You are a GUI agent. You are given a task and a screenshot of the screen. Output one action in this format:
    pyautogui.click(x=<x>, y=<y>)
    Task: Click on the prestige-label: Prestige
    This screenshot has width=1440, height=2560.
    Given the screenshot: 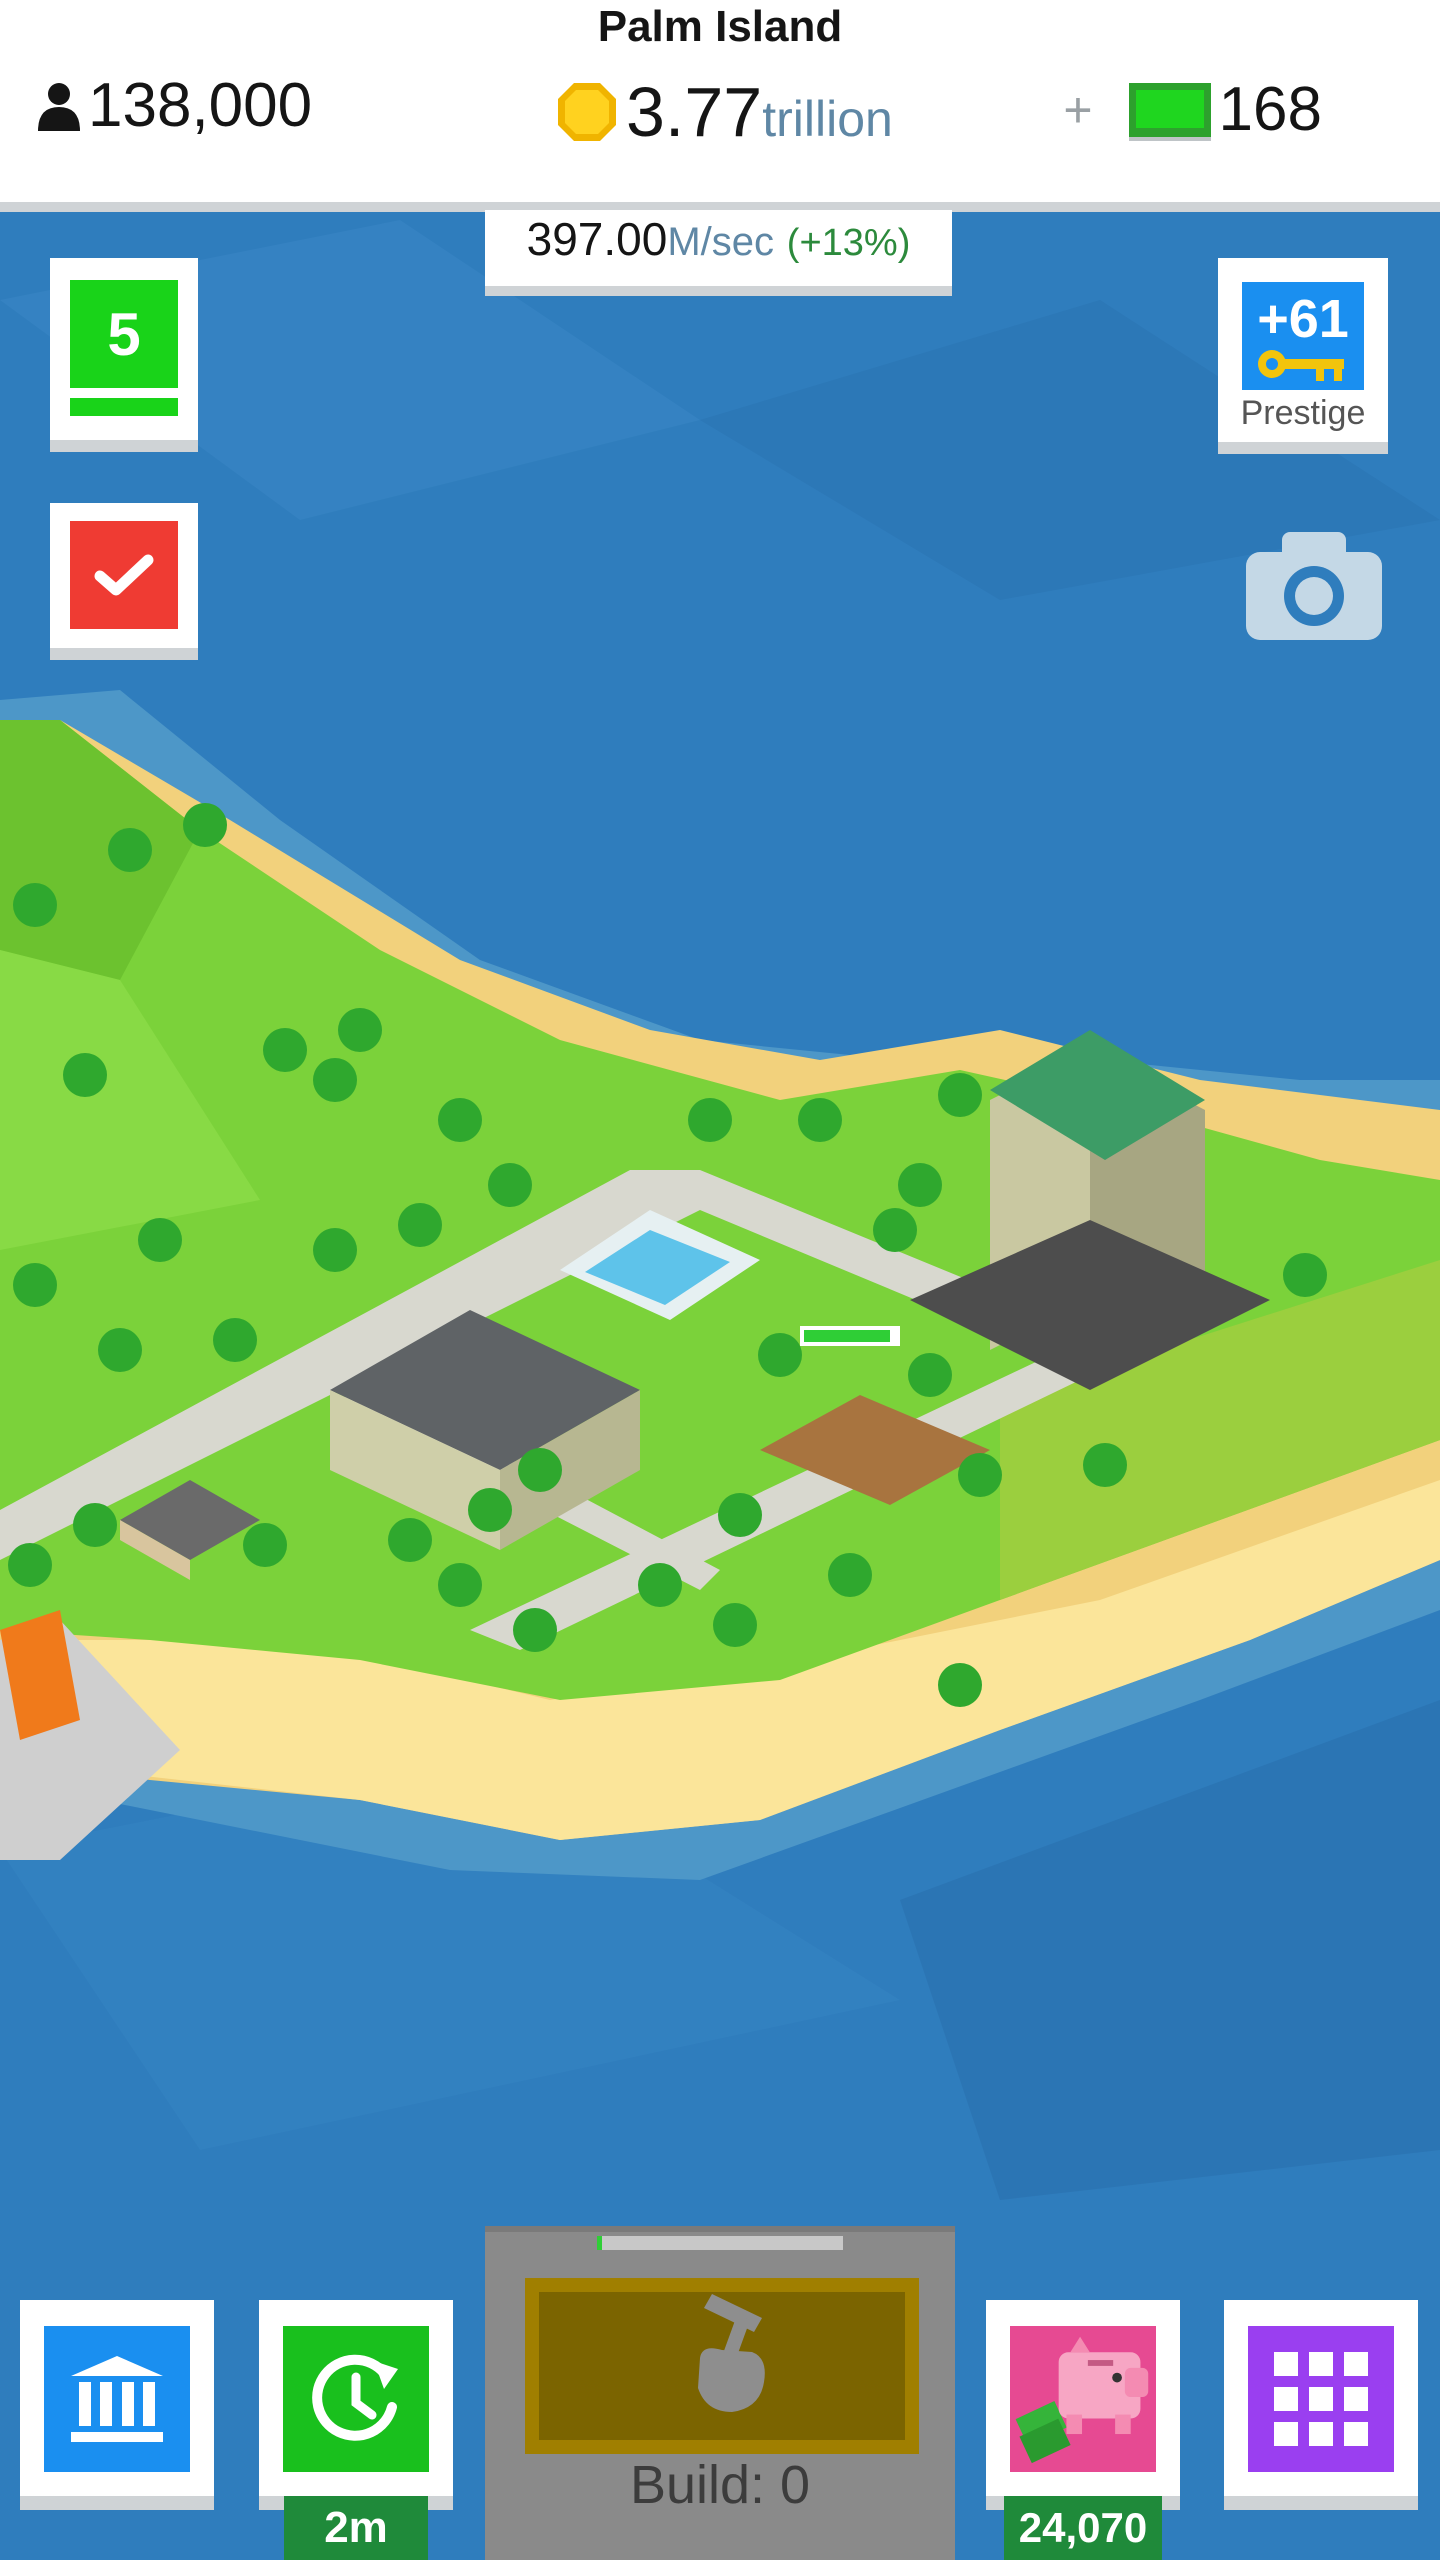 What is the action you would take?
    pyautogui.click(x=1303, y=413)
    